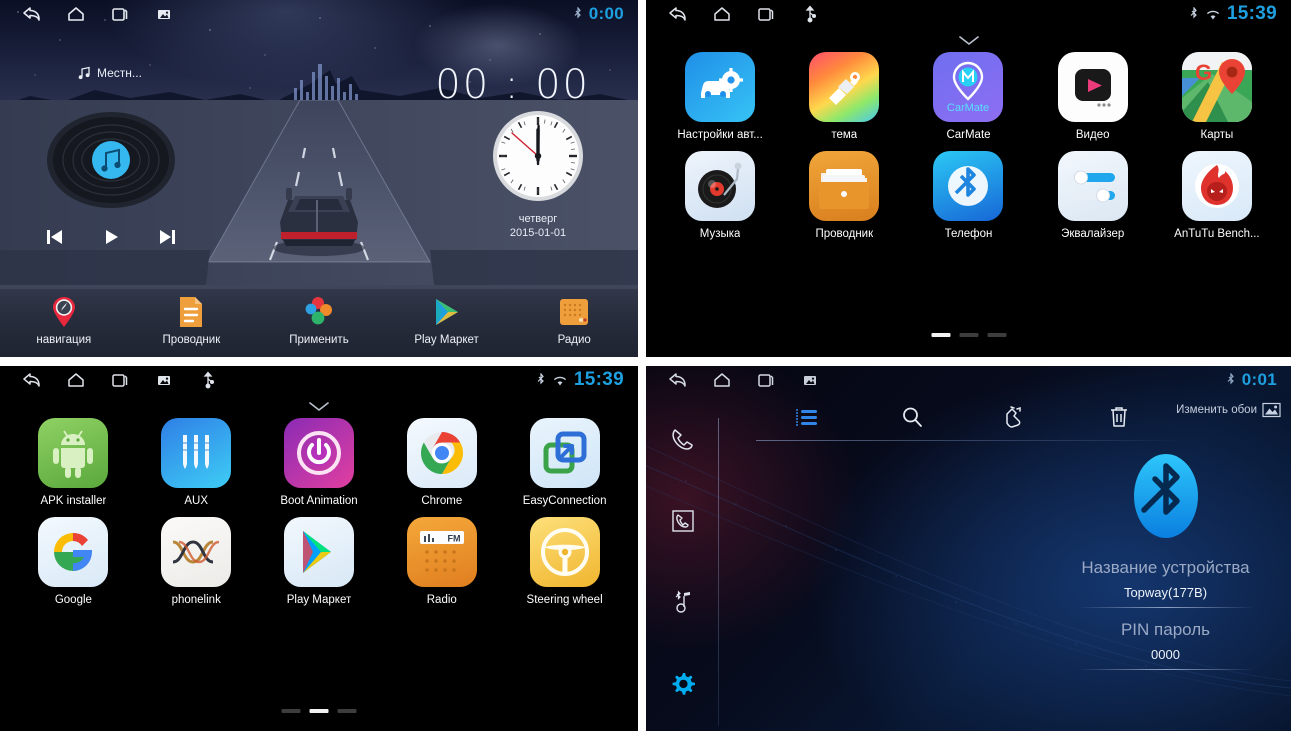 The height and width of the screenshot is (731, 1291). What do you see at coordinates (538, 173) in the screenshot?
I see `analog-clock-widget: четверг 2015-01-01` at bounding box center [538, 173].